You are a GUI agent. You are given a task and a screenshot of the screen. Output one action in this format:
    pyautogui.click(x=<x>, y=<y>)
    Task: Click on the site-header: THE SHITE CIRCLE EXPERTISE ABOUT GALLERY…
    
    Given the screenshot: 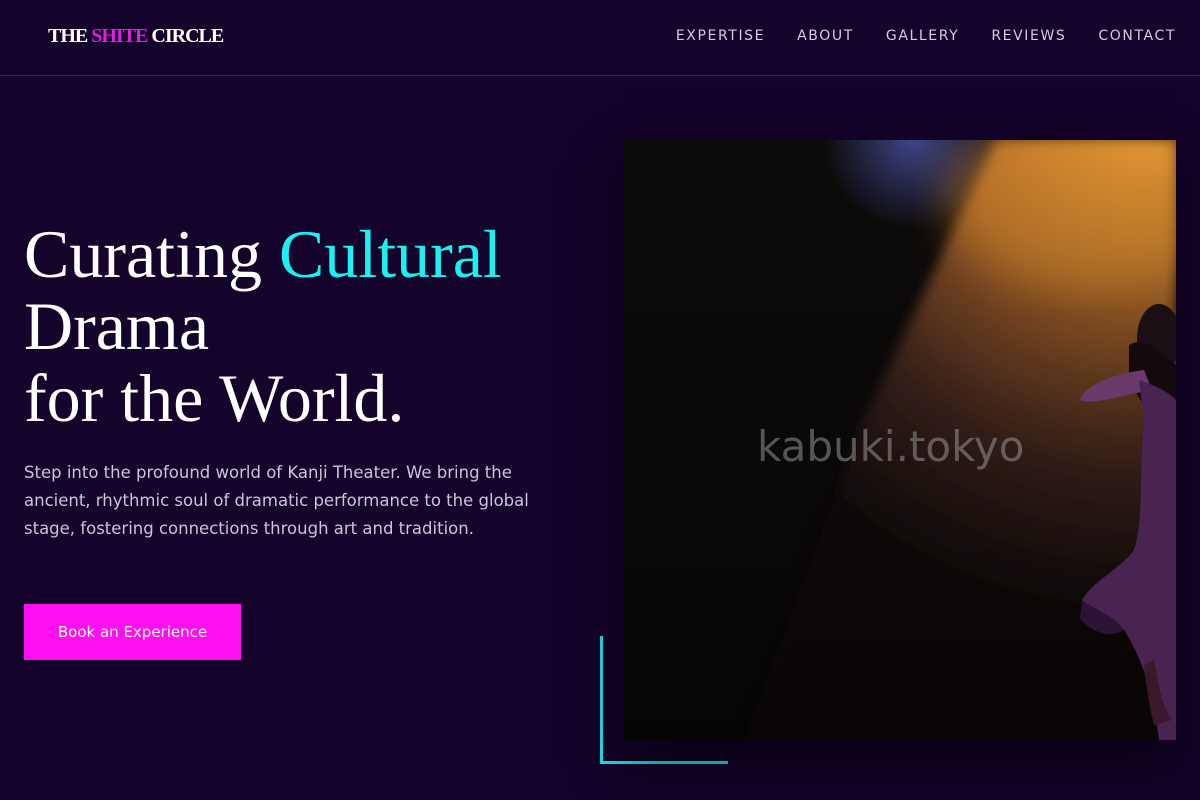 What is the action you would take?
    pyautogui.click(x=600, y=38)
    